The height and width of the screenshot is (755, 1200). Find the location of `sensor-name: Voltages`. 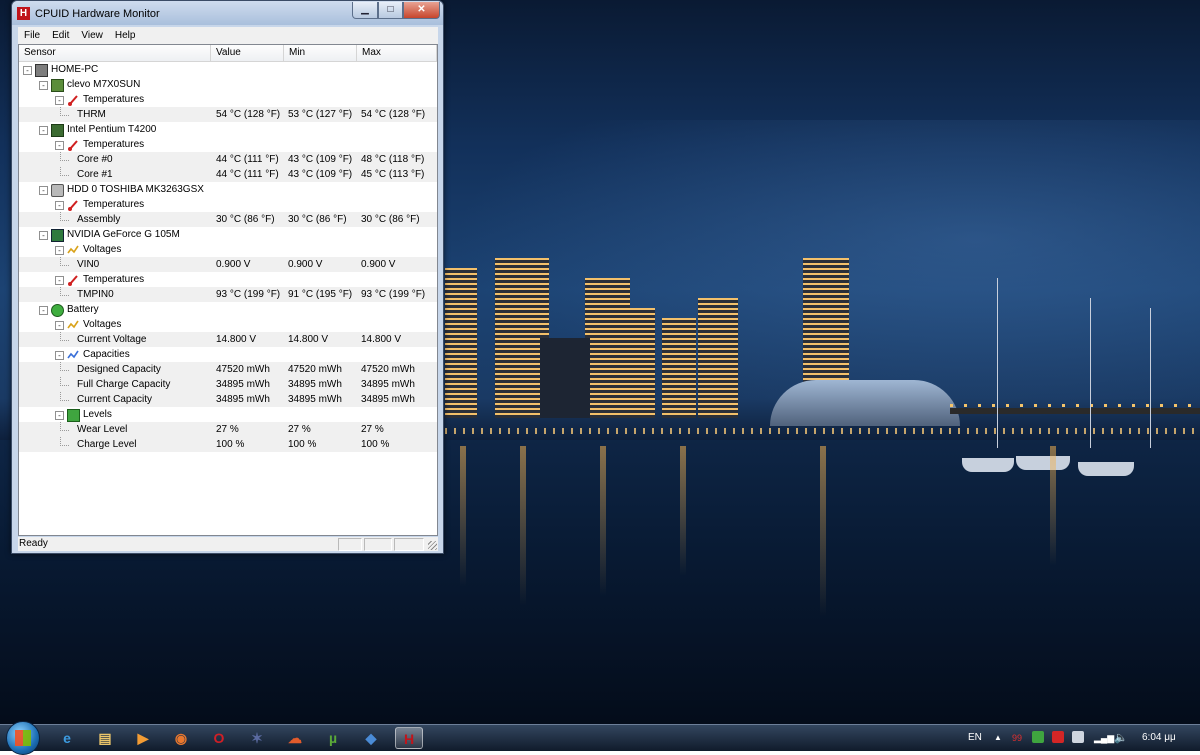

sensor-name: Voltages is located at coordinates (102, 324).